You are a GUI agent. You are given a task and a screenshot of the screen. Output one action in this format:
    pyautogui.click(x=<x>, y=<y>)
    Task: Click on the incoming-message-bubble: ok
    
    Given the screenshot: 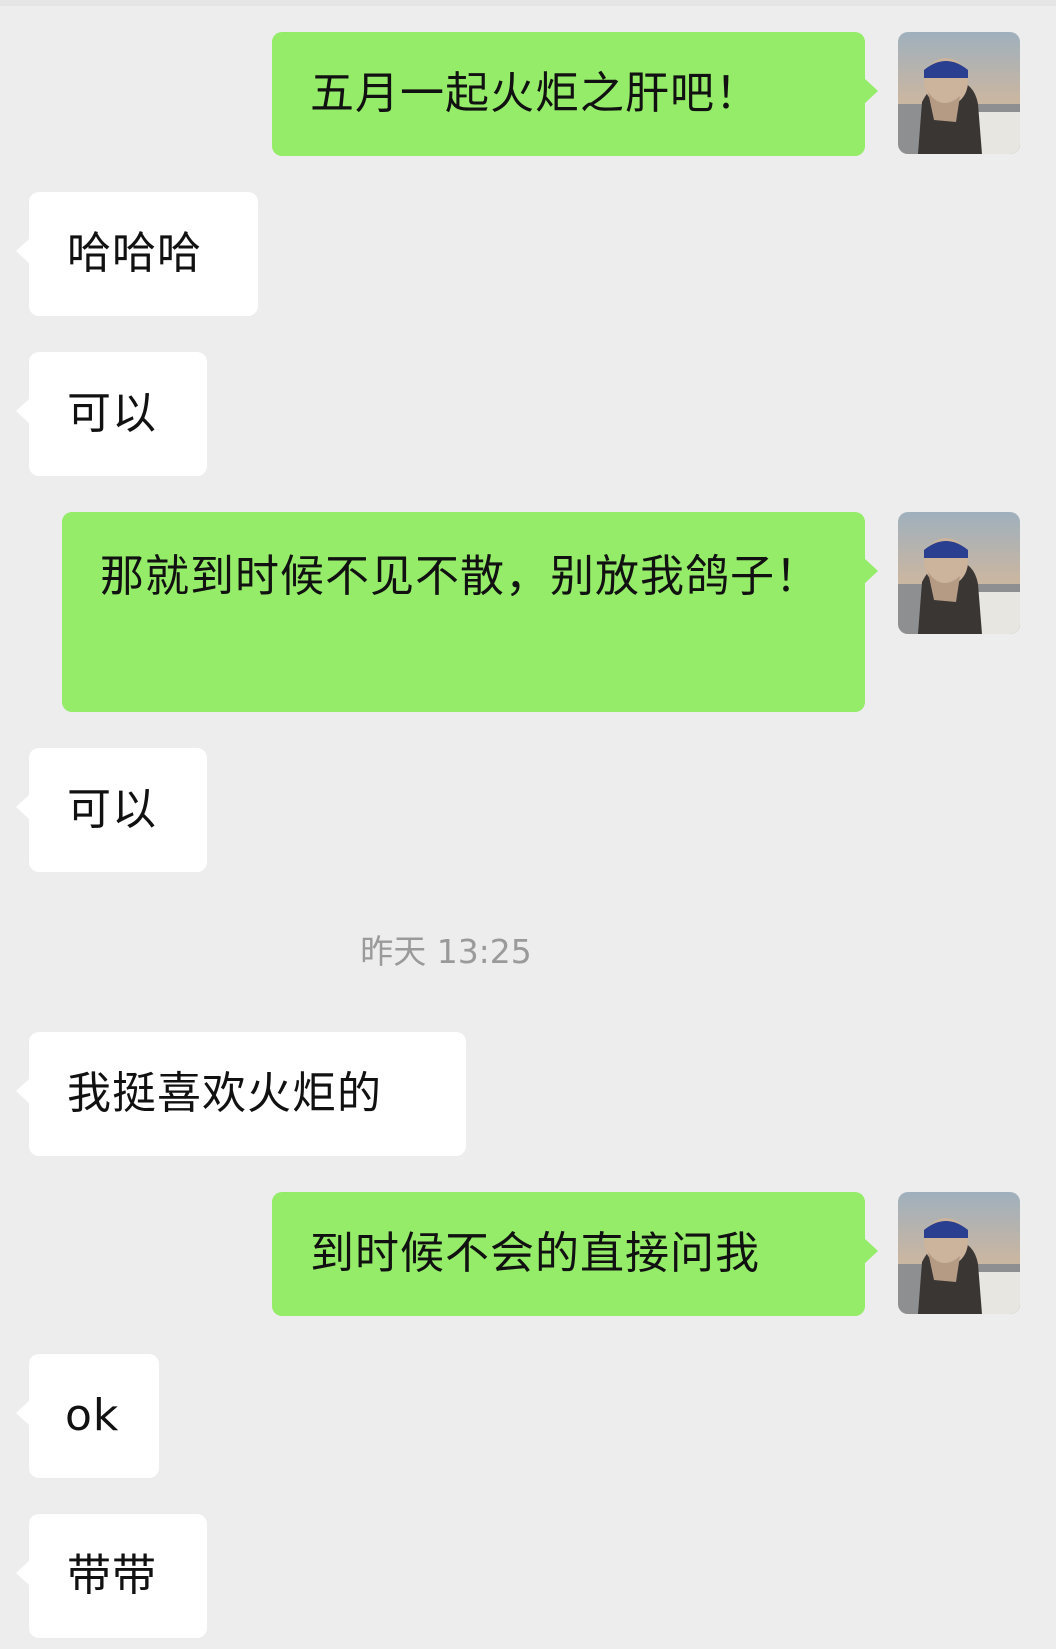 What is the action you would take?
    pyautogui.click(x=87, y=1416)
    